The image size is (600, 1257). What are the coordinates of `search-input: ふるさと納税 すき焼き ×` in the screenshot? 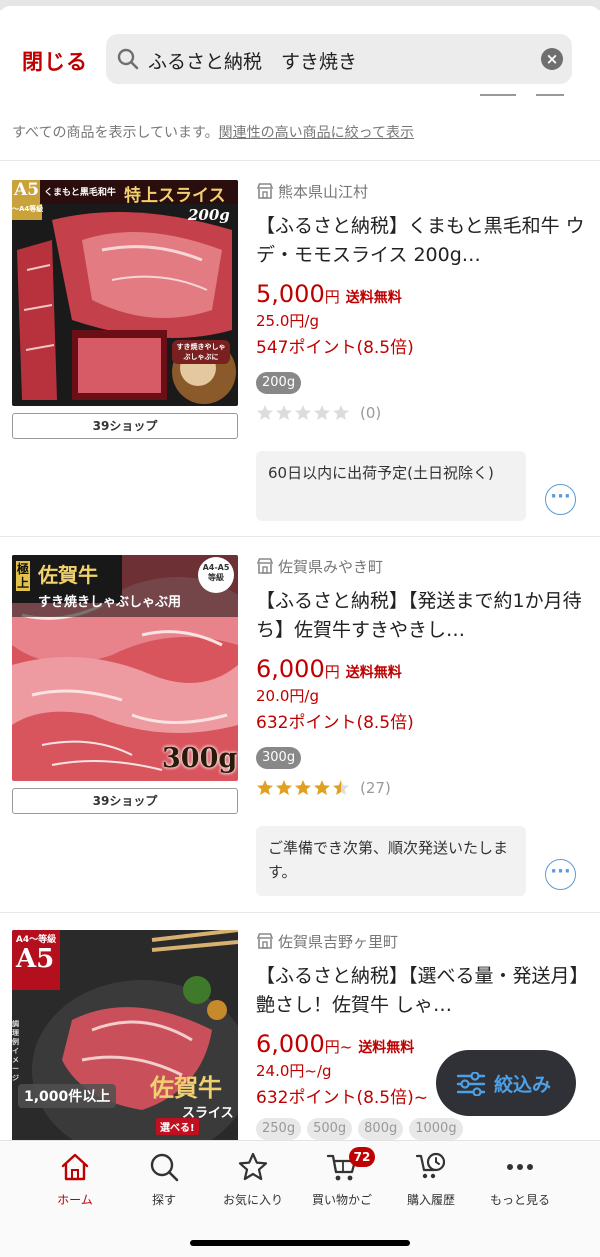 It's located at (339, 59).